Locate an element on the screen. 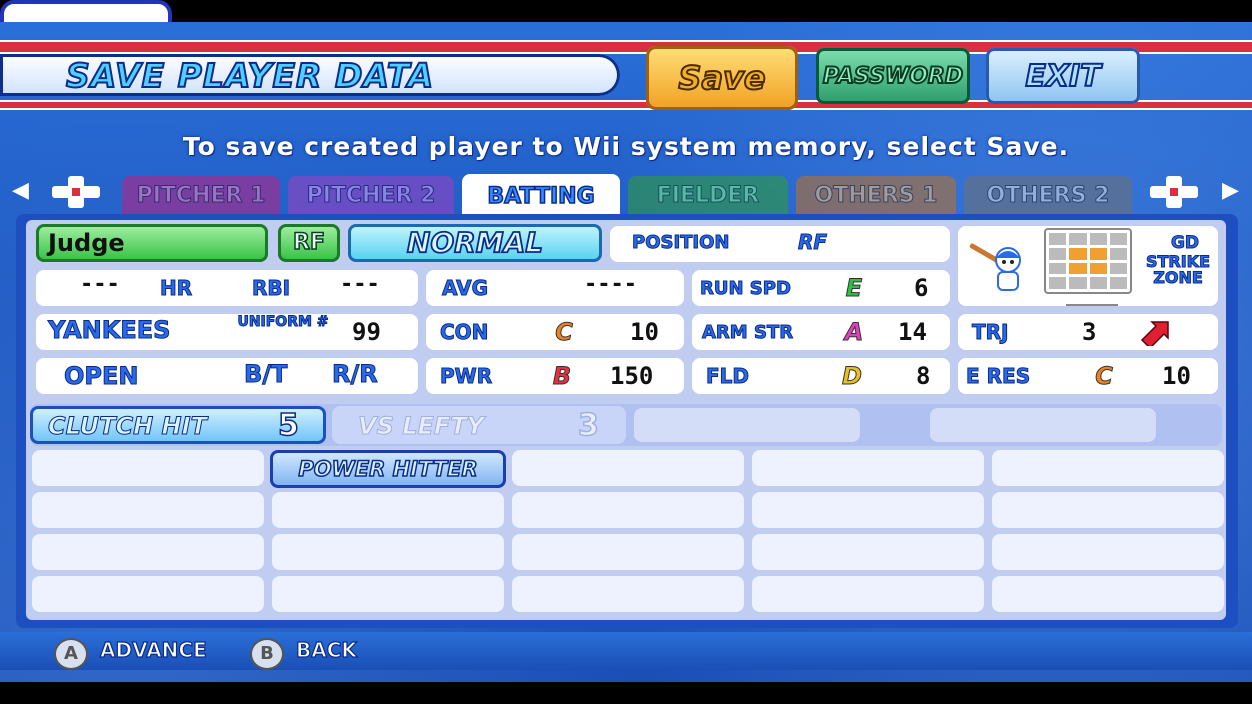  fld-grade: D is located at coordinates (852, 376).